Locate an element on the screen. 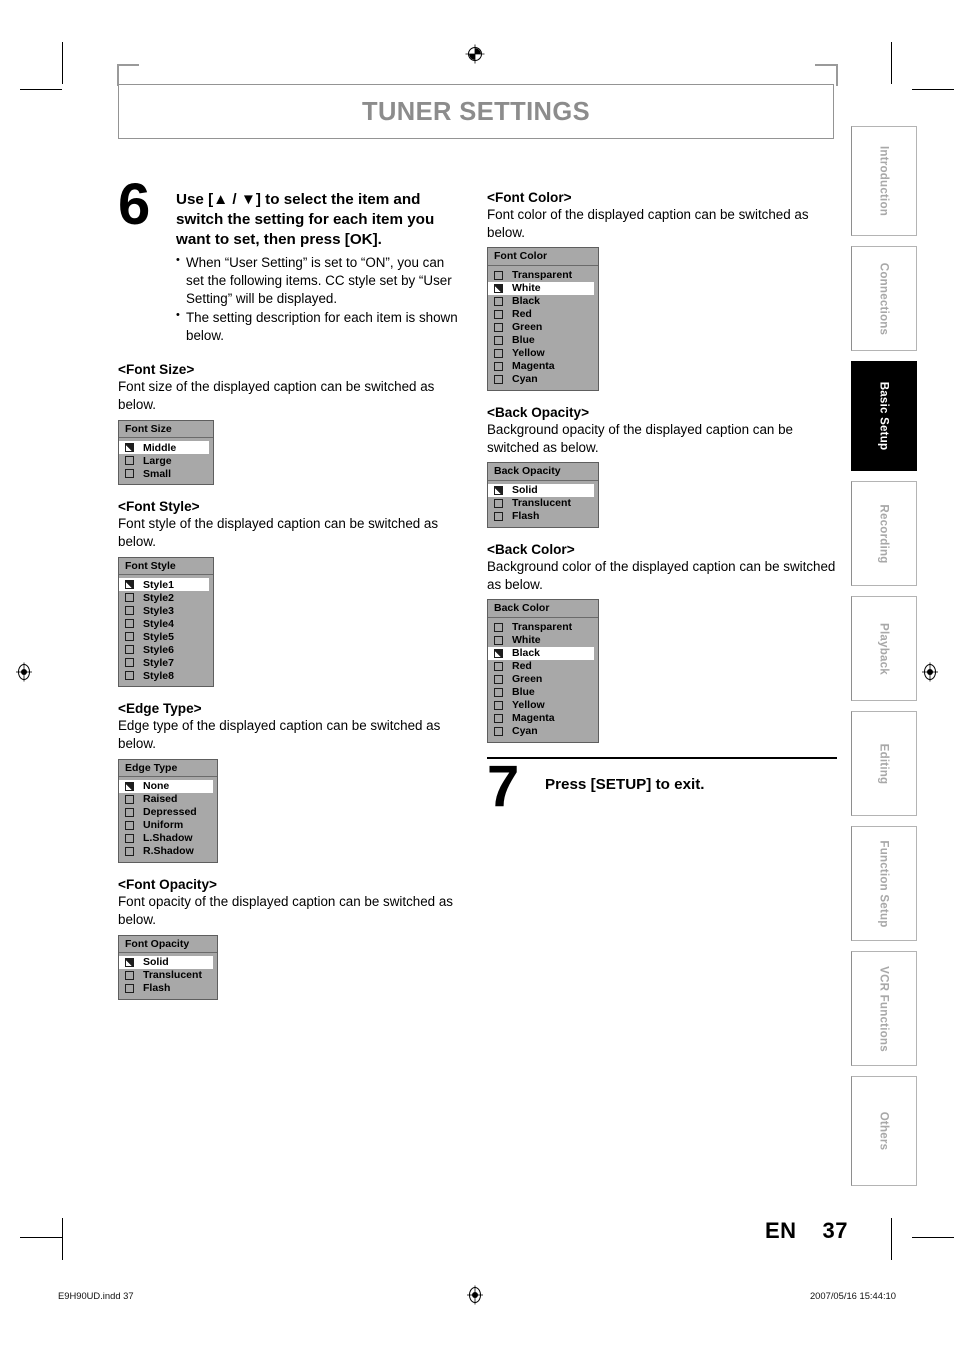 Image resolution: width=954 pixels, height=1351 pixels. osd-option-row: Small is located at coordinates (166, 473).